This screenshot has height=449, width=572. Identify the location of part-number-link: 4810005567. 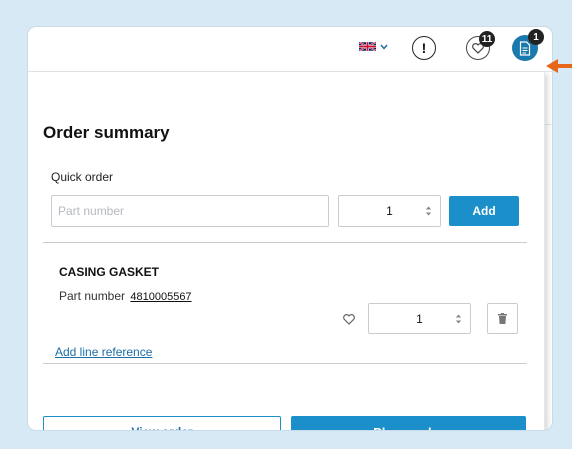
(160, 297).